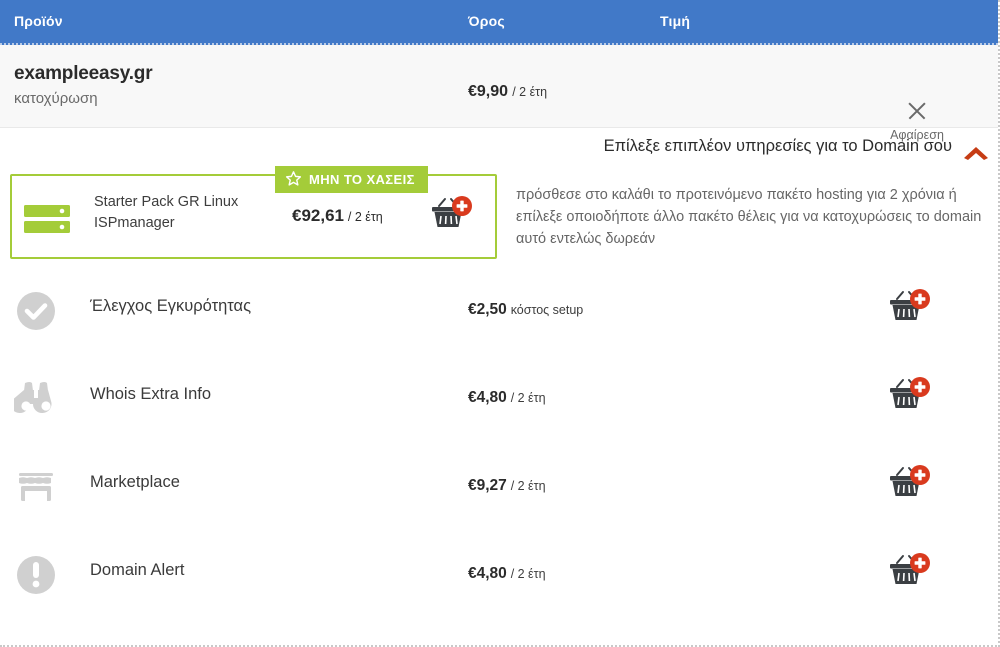 The height and width of the screenshot is (647, 1000). Describe the element at coordinates (38, 21) in the screenshot. I see `column-header-product: Προϊόν` at that location.